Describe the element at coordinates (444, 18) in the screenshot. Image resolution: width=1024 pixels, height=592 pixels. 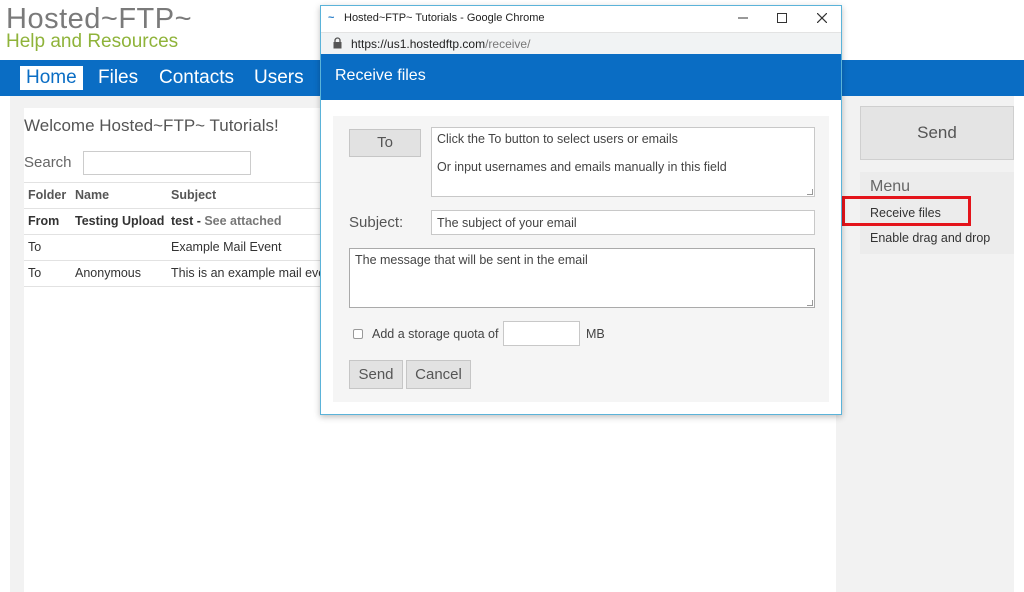
I see `window-title: Hosted~FTP~ Tutorials - Google Chrome` at that location.